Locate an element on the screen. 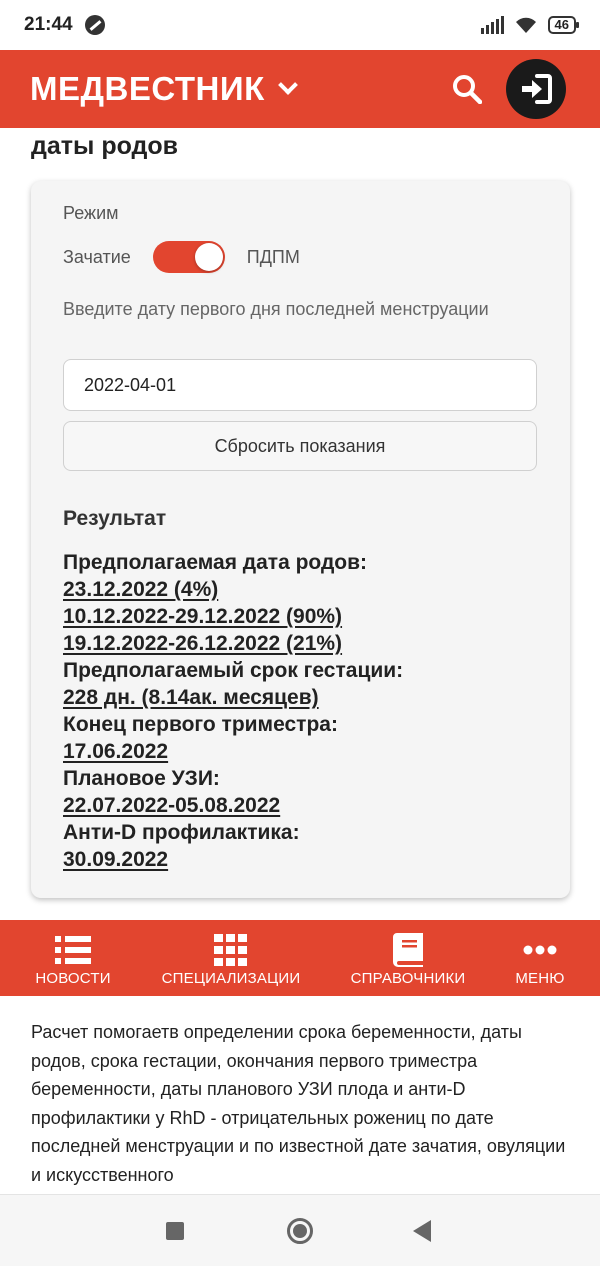 The width and height of the screenshot is (600, 1266). recent-apps-icon is located at coordinates (175, 1231).